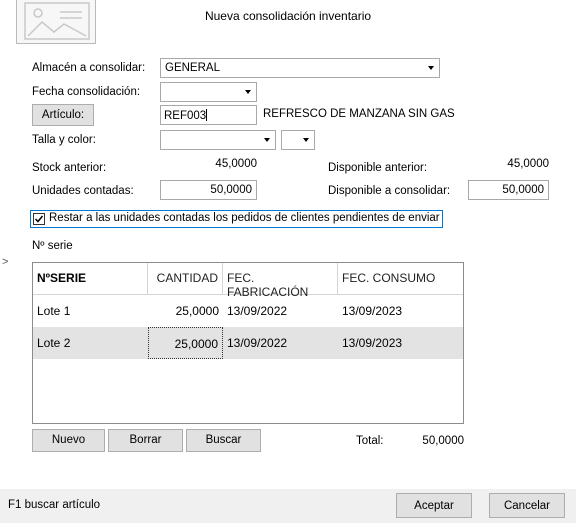  Describe the element at coordinates (218, 140) in the screenshot. I see `talla-select` at that location.